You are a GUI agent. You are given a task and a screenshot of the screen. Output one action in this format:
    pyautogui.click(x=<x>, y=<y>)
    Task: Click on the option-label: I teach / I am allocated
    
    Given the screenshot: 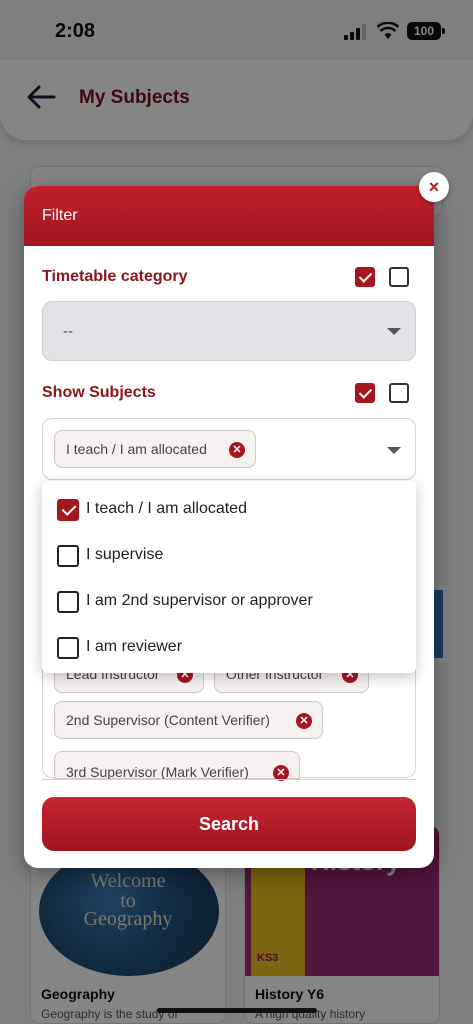 What is the action you would take?
    pyautogui.click(x=166, y=508)
    